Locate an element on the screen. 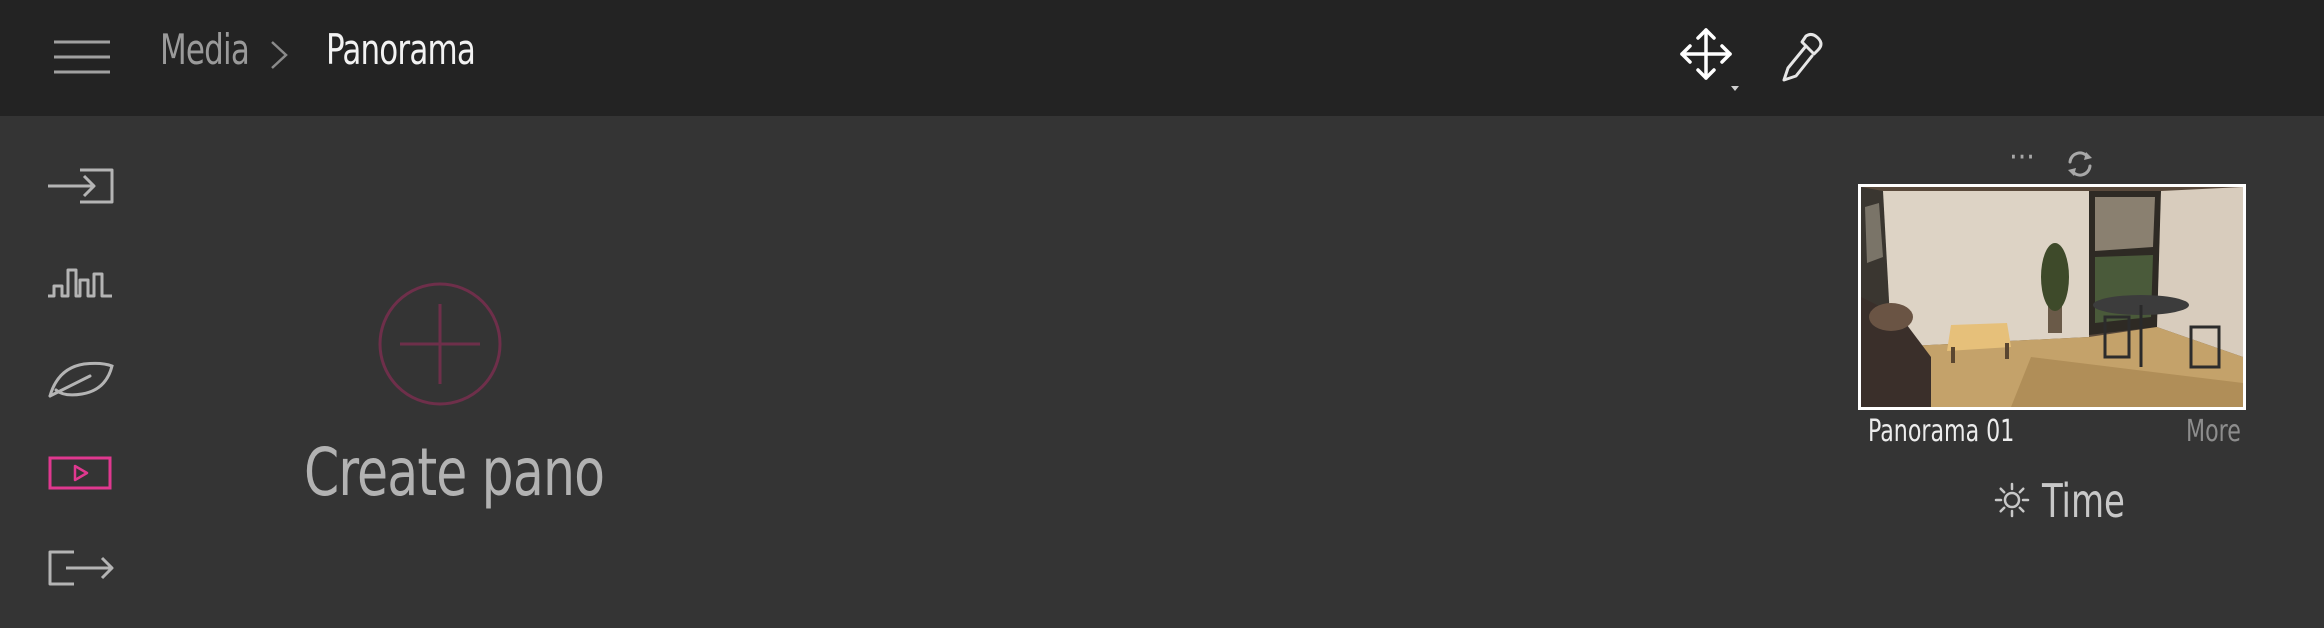 The image size is (2324, 628). create-pano-label: Create pano is located at coordinates (454, 472).